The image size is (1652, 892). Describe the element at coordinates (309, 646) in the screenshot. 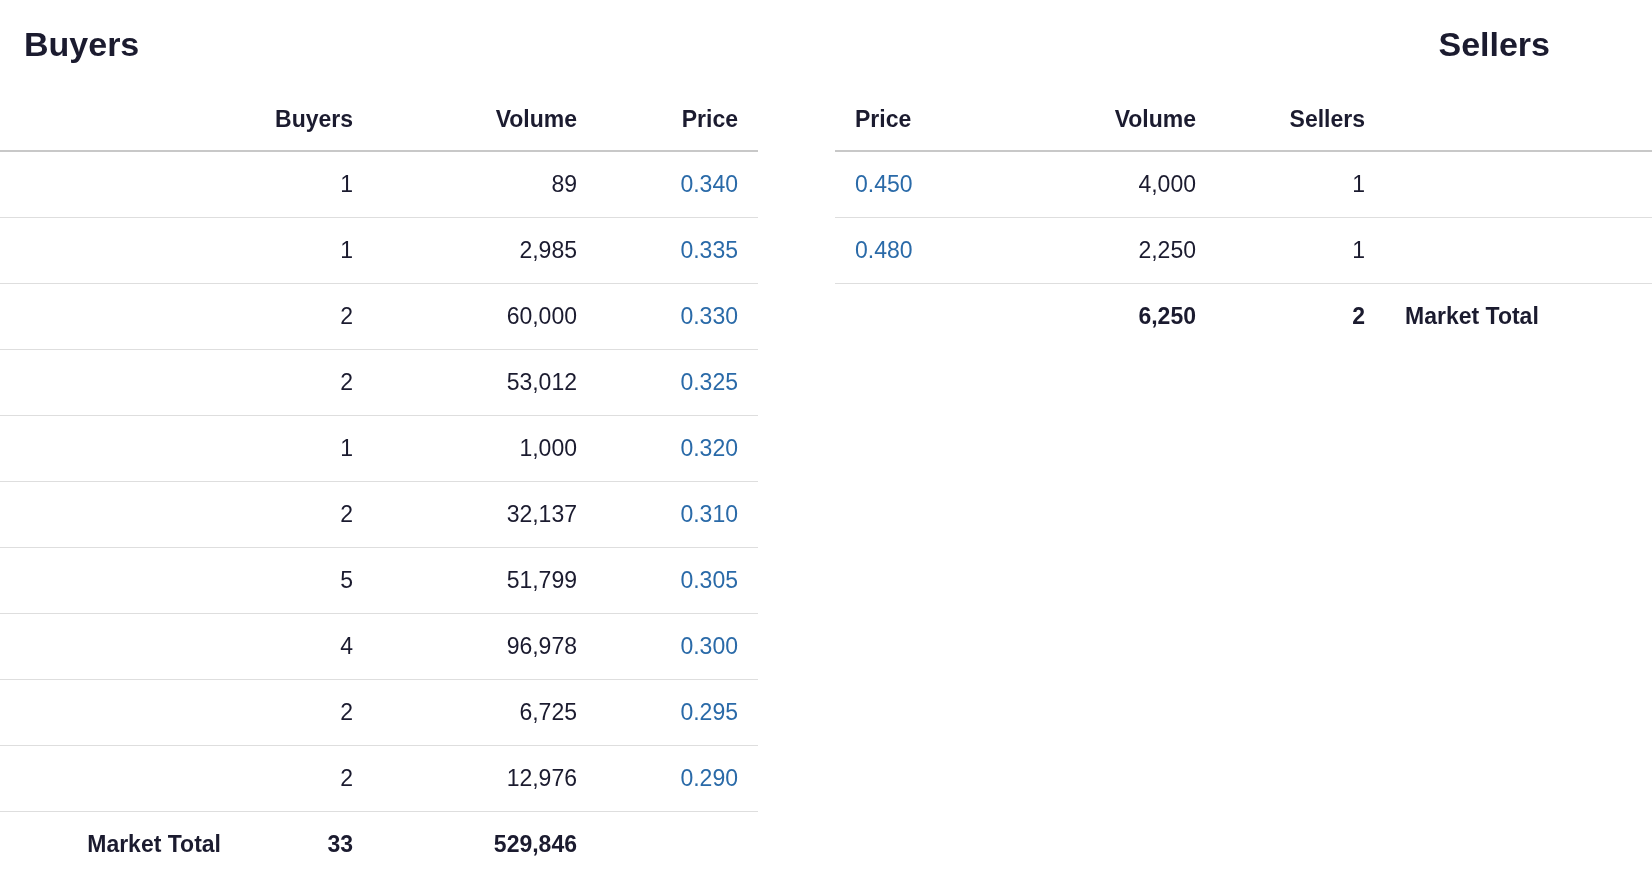

I see `table-cell: 4` at that location.